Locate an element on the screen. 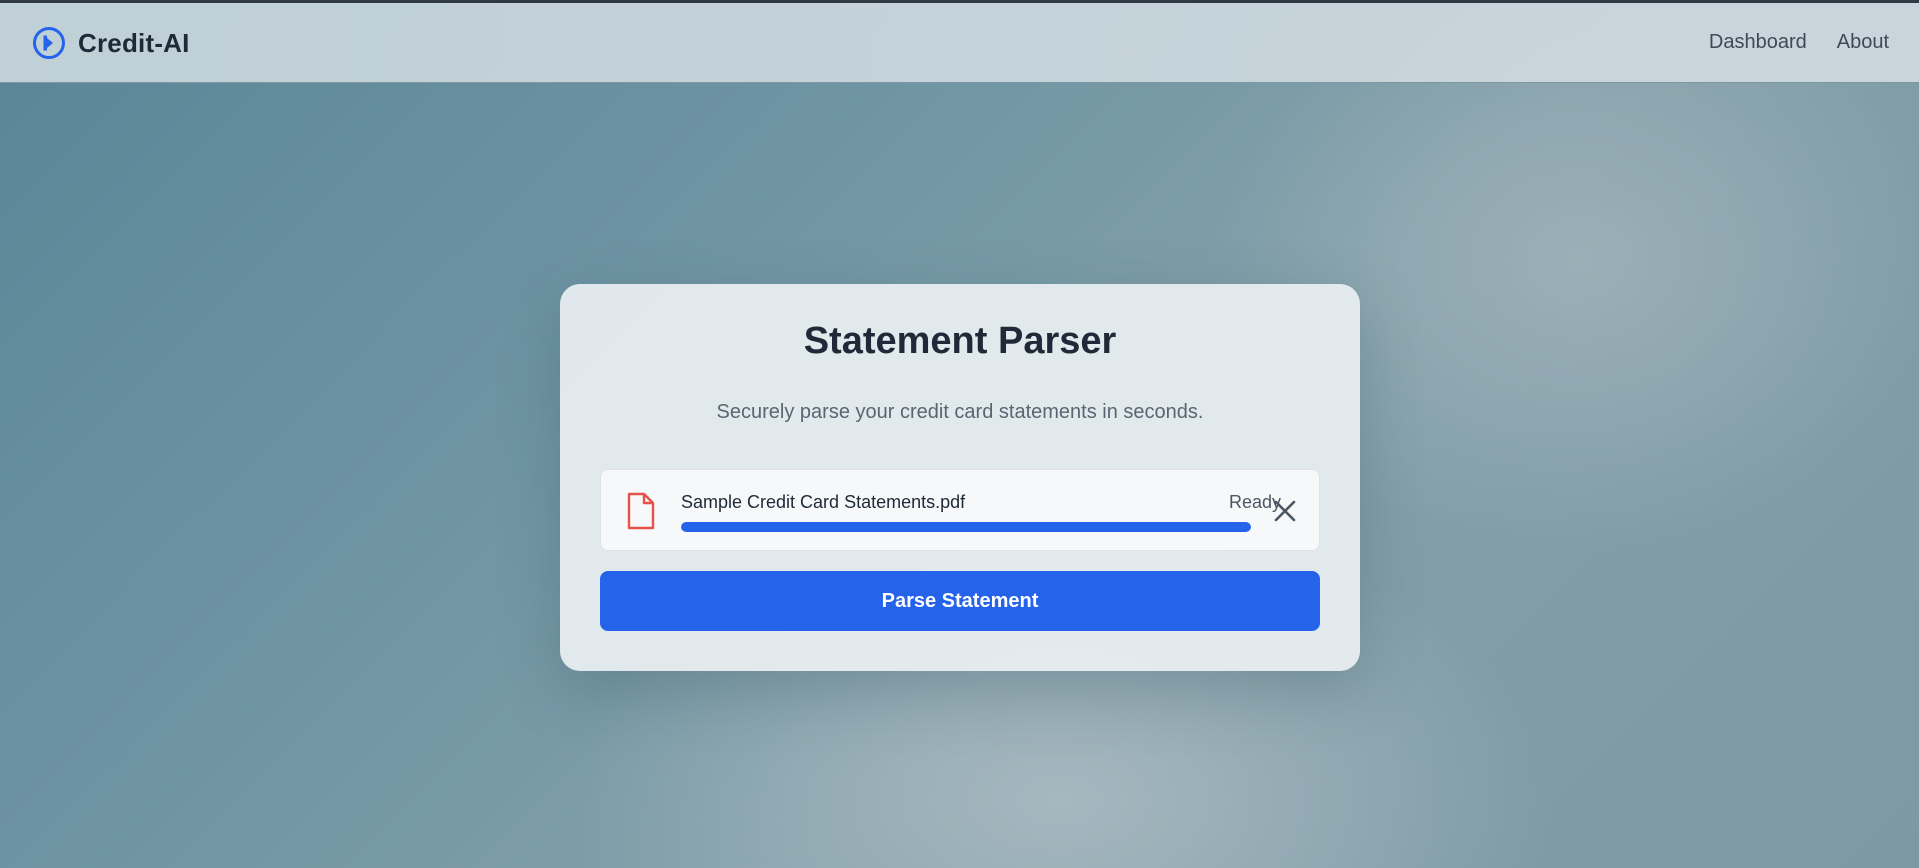 This screenshot has width=1919, height=868. page-title: Statement Parser is located at coordinates (960, 341).